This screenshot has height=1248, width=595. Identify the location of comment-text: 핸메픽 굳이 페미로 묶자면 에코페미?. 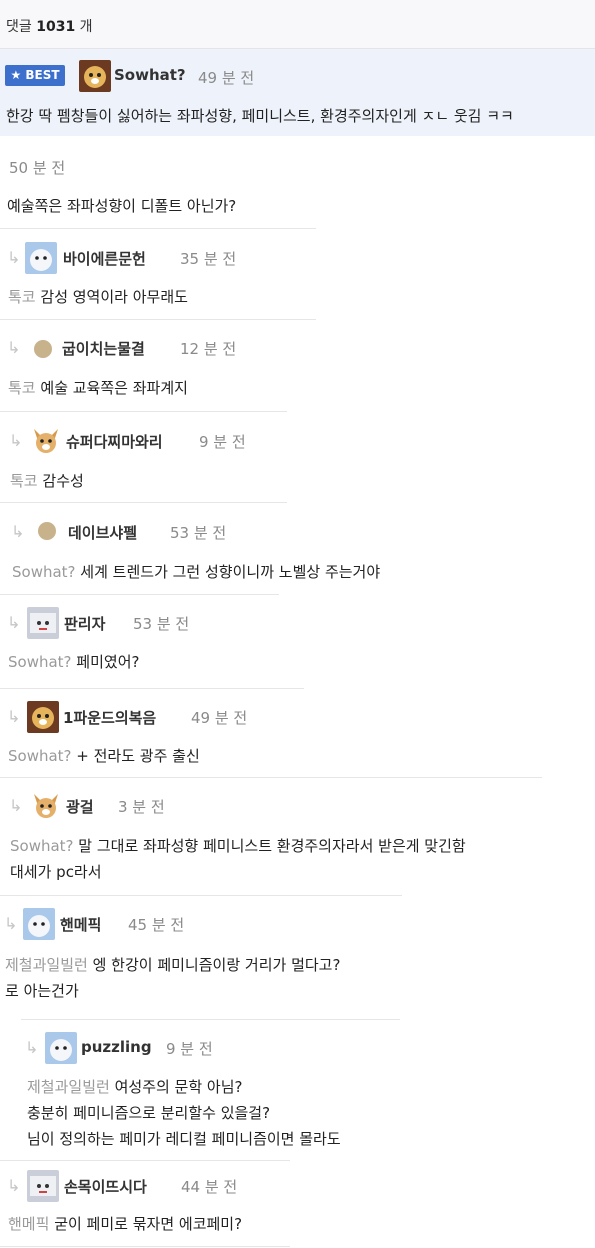
(125, 1224).